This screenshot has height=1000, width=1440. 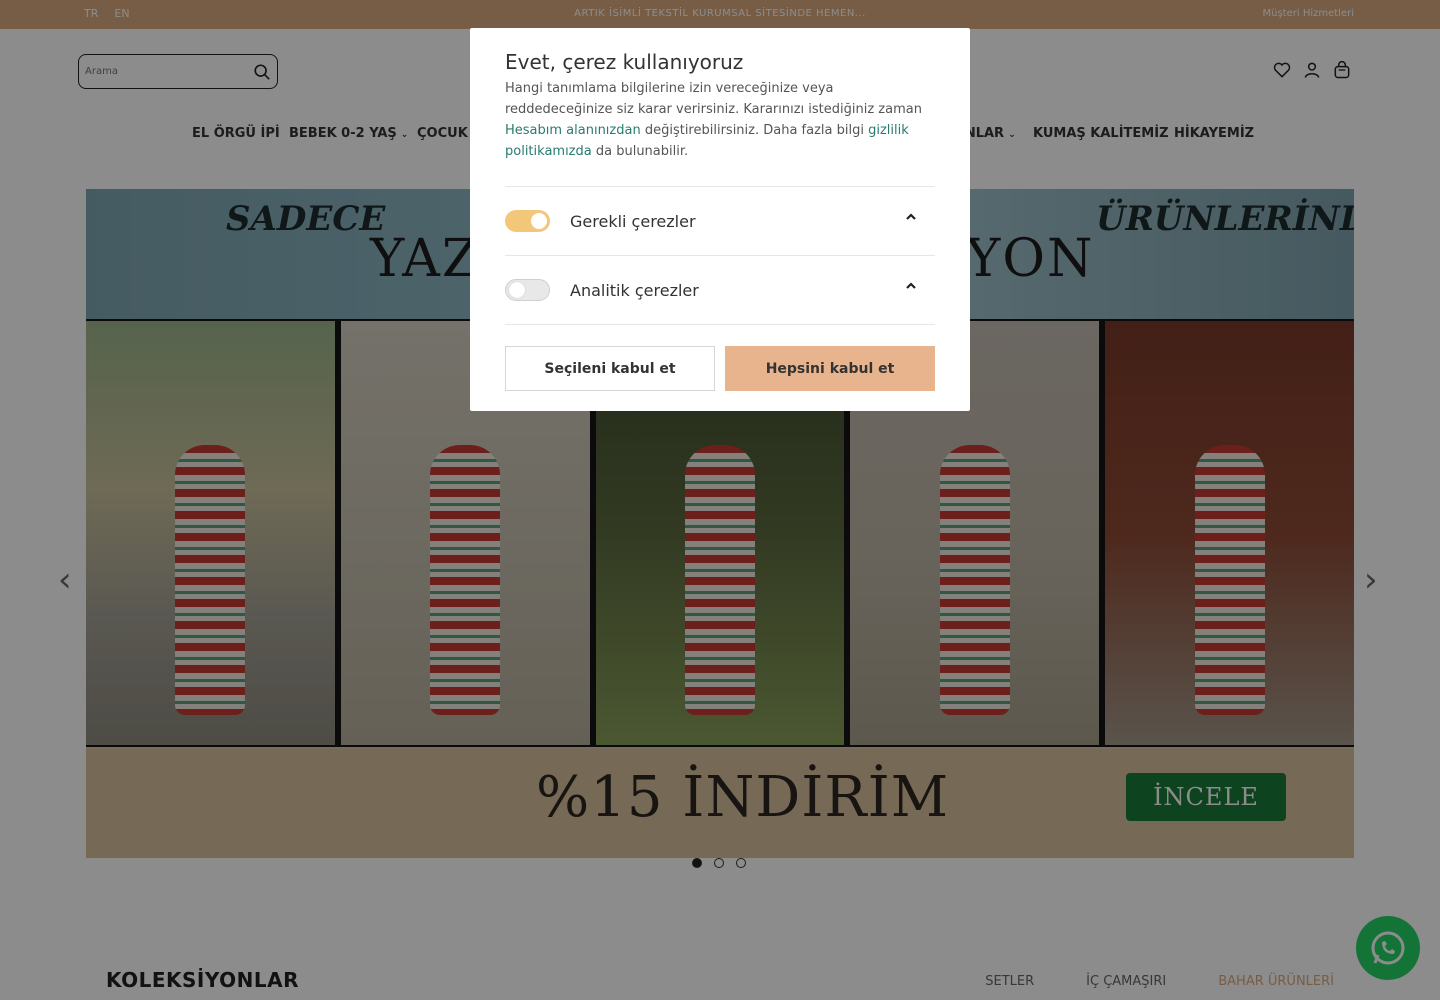 I want to click on cookie-section-analytics: Analitik çerezler, so click(x=720, y=289).